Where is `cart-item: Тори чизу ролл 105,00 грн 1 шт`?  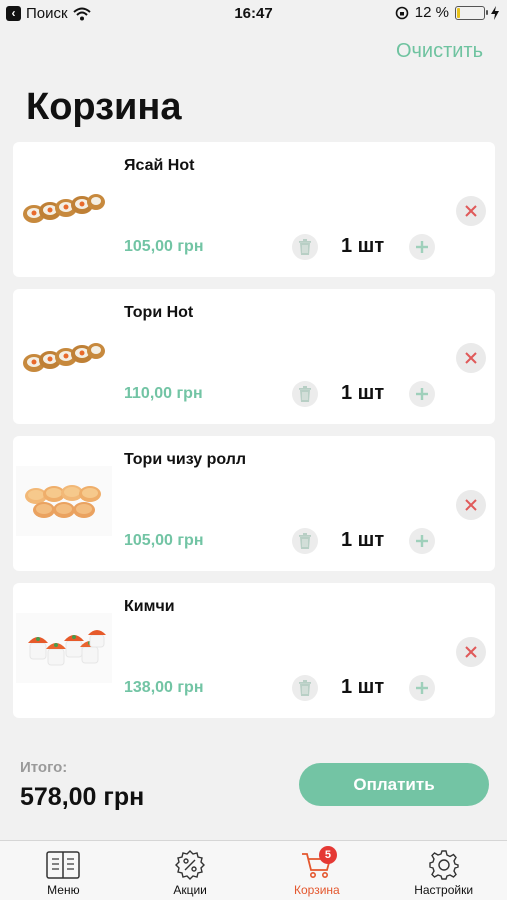
cart-item: Тори чизу ролл 105,00 грн 1 шт is located at coordinates (254, 503).